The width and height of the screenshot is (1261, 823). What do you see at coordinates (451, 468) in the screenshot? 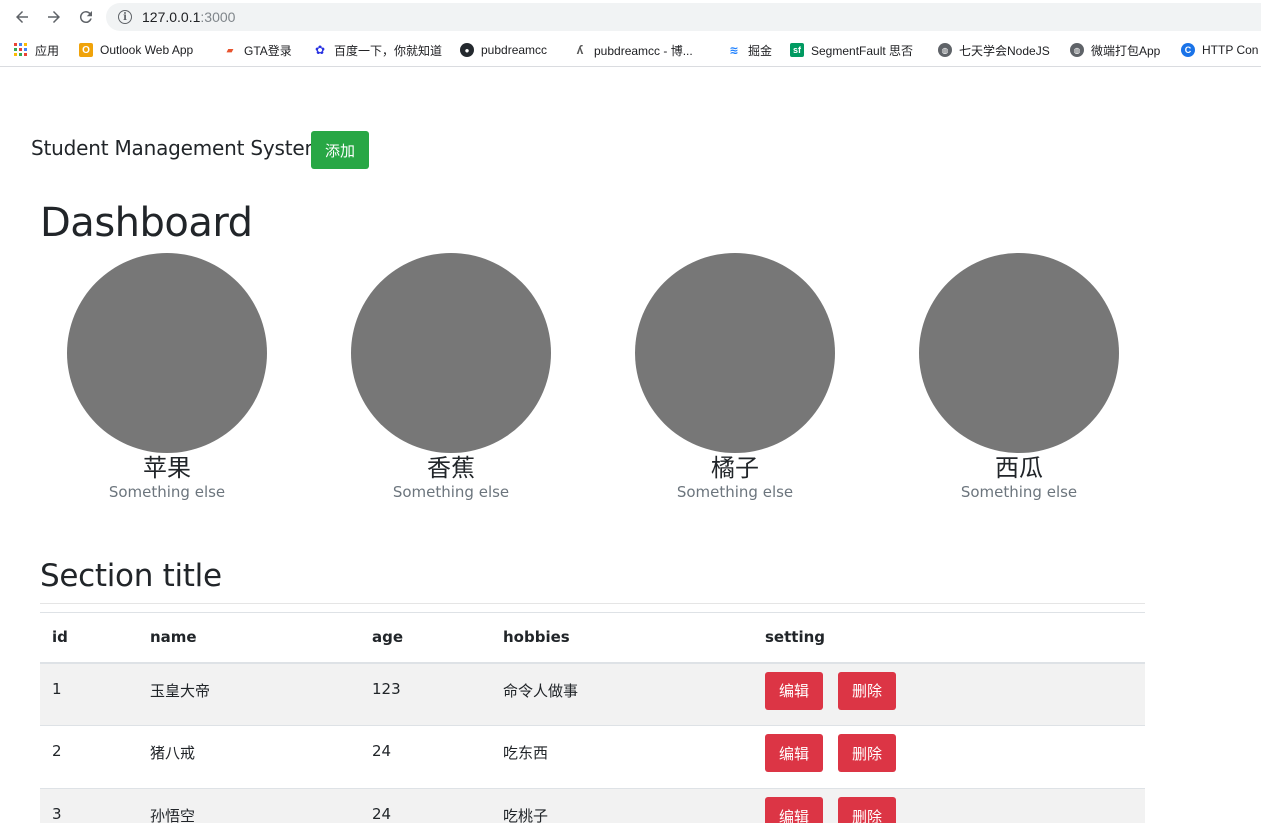
I see `card-title: 香蕉` at bounding box center [451, 468].